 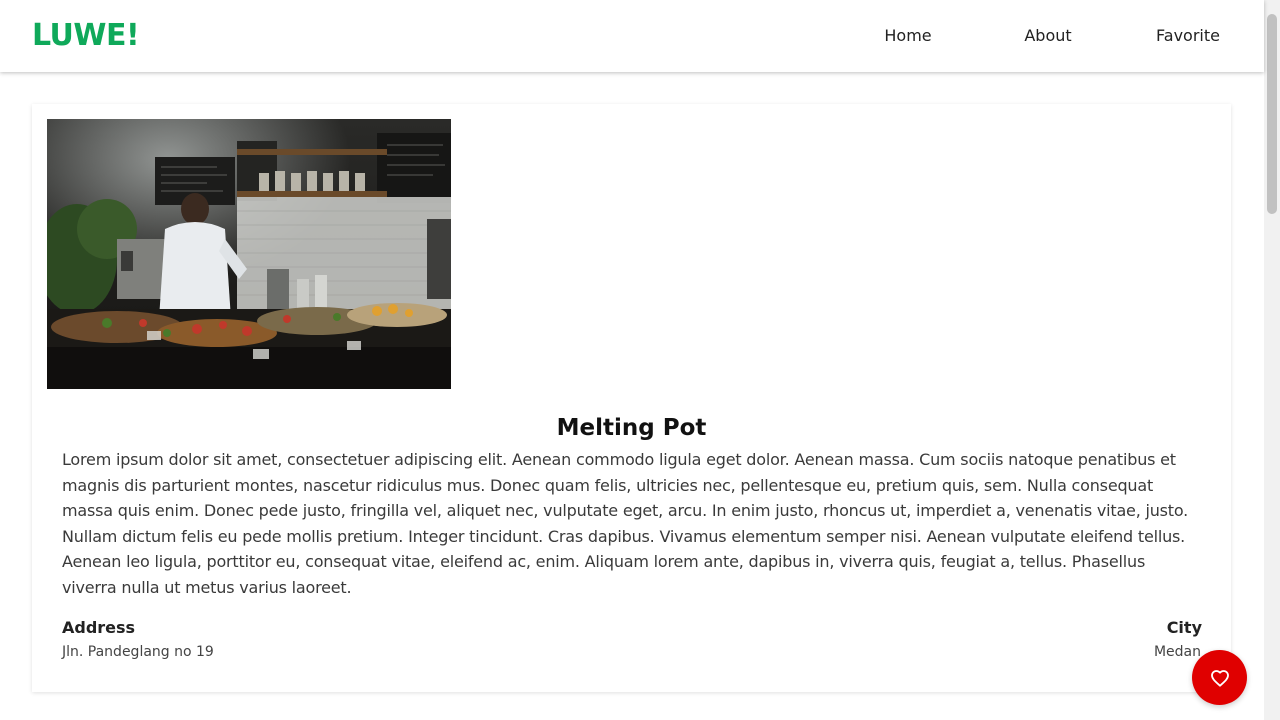 I want to click on nav-item-about: About, so click(x=1048, y=36).